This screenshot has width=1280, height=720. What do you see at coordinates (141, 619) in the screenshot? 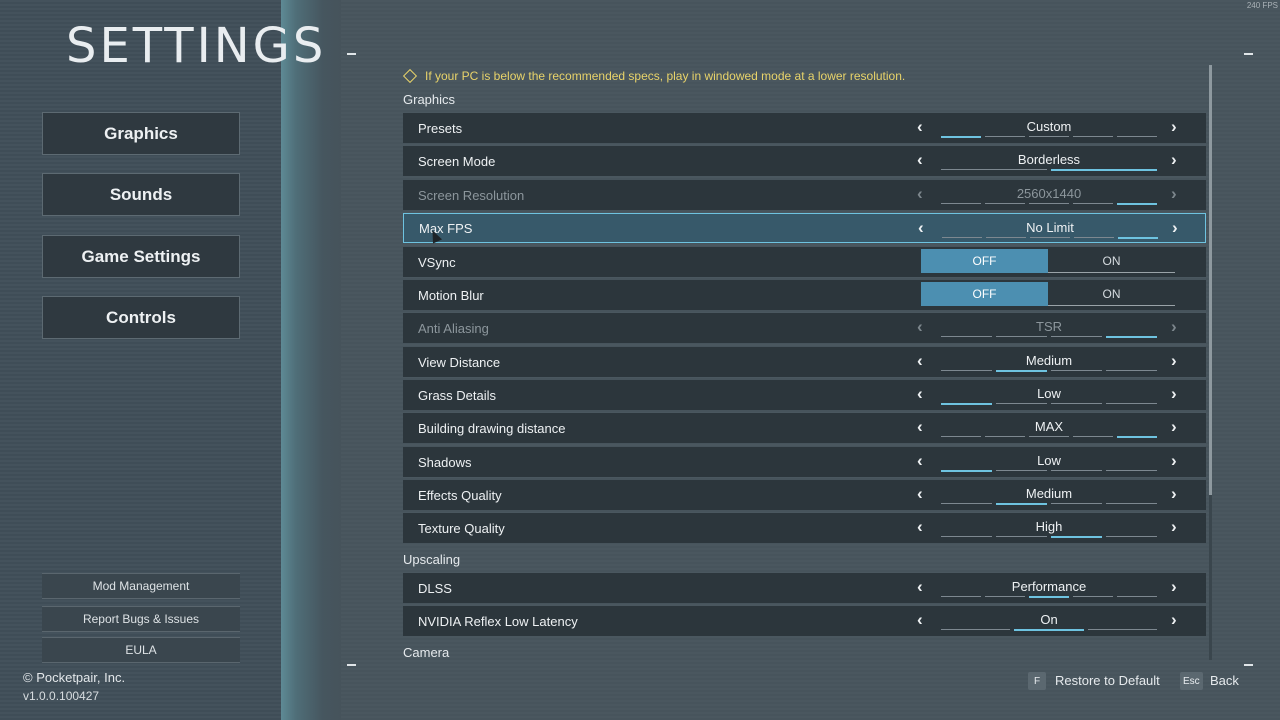
I see `report-bugs-button: Report Bugs & Issues` at bounding box center [141, 619].